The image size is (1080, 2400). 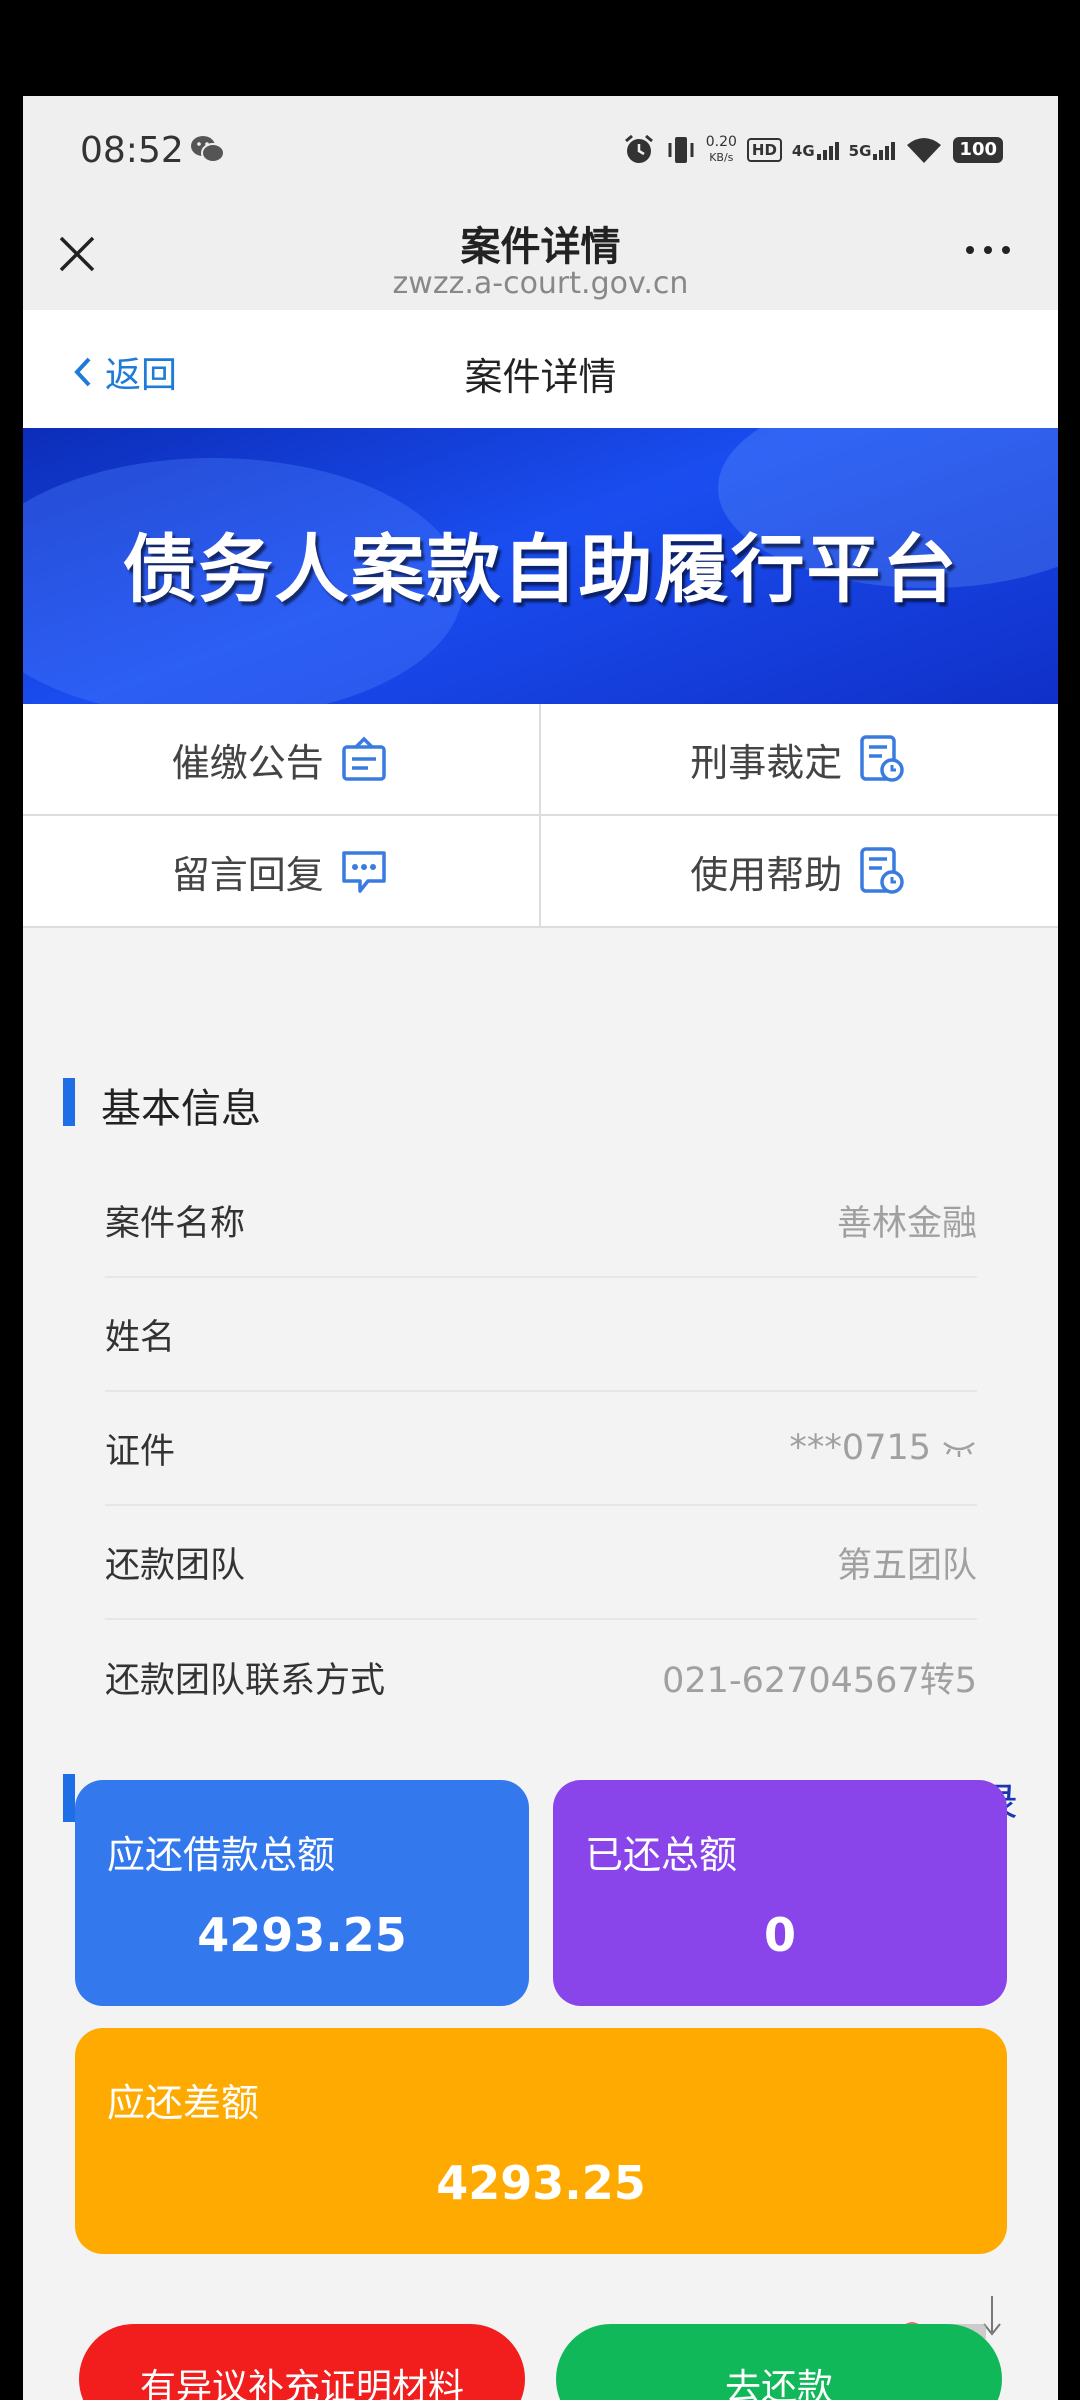 What do you see at coordinates (860, 1448) in the screenshot?
I see `id-masked-value: ***0715` at bounding box center [860, 1448].